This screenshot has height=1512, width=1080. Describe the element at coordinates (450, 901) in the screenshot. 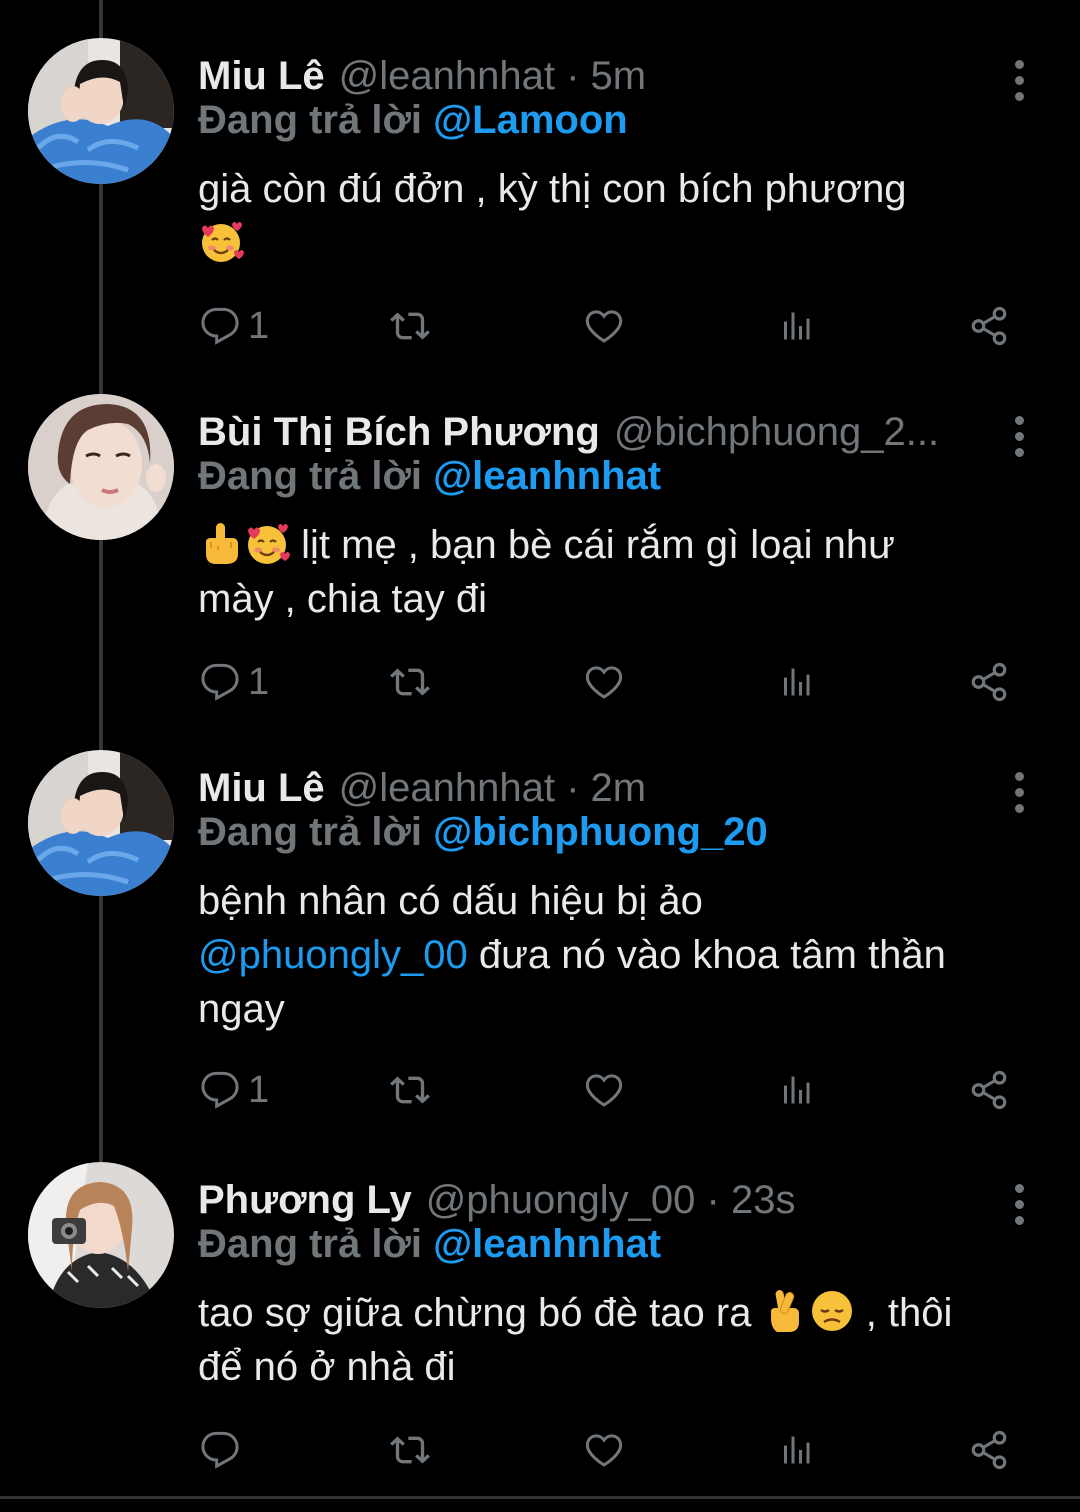

I see `tweet-text-line: bệnh nhân có dấu hiệu bị ảo` at that location.